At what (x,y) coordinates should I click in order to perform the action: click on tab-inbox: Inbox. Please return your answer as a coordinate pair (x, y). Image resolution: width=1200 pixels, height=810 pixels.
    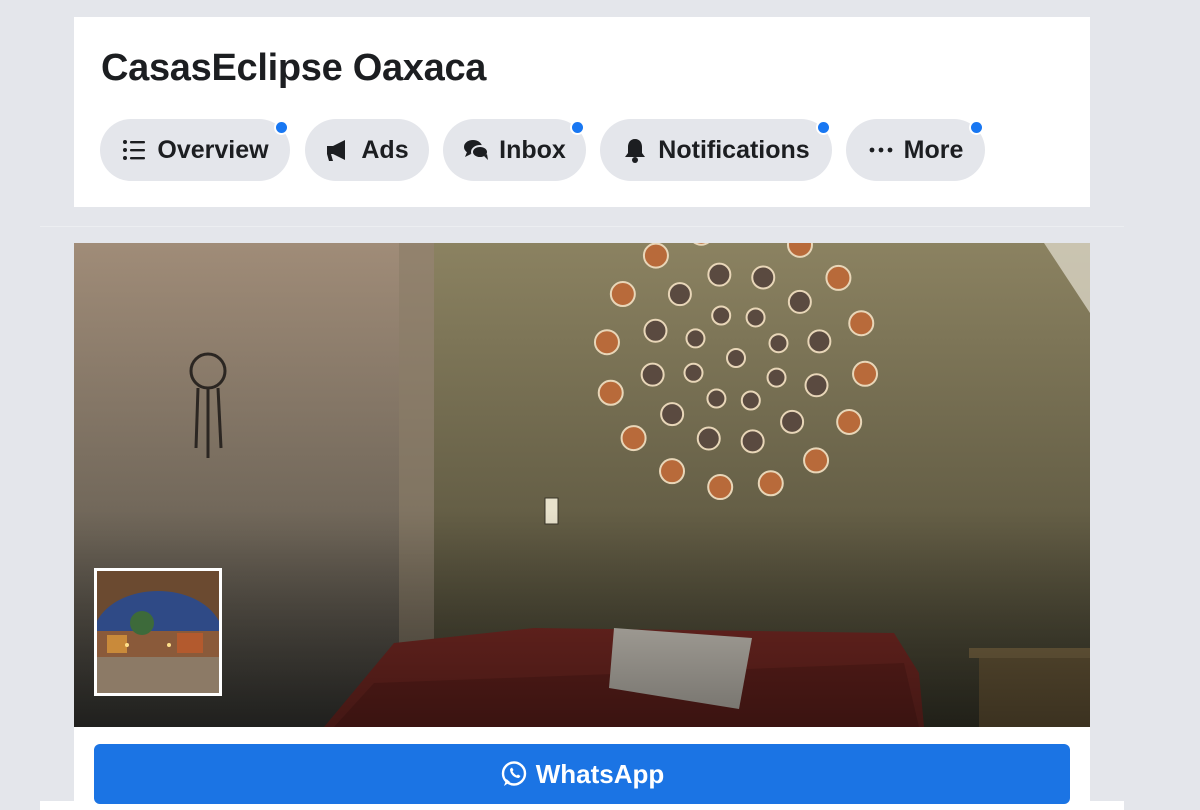
    Looking at the image, I should click on (514, 150).